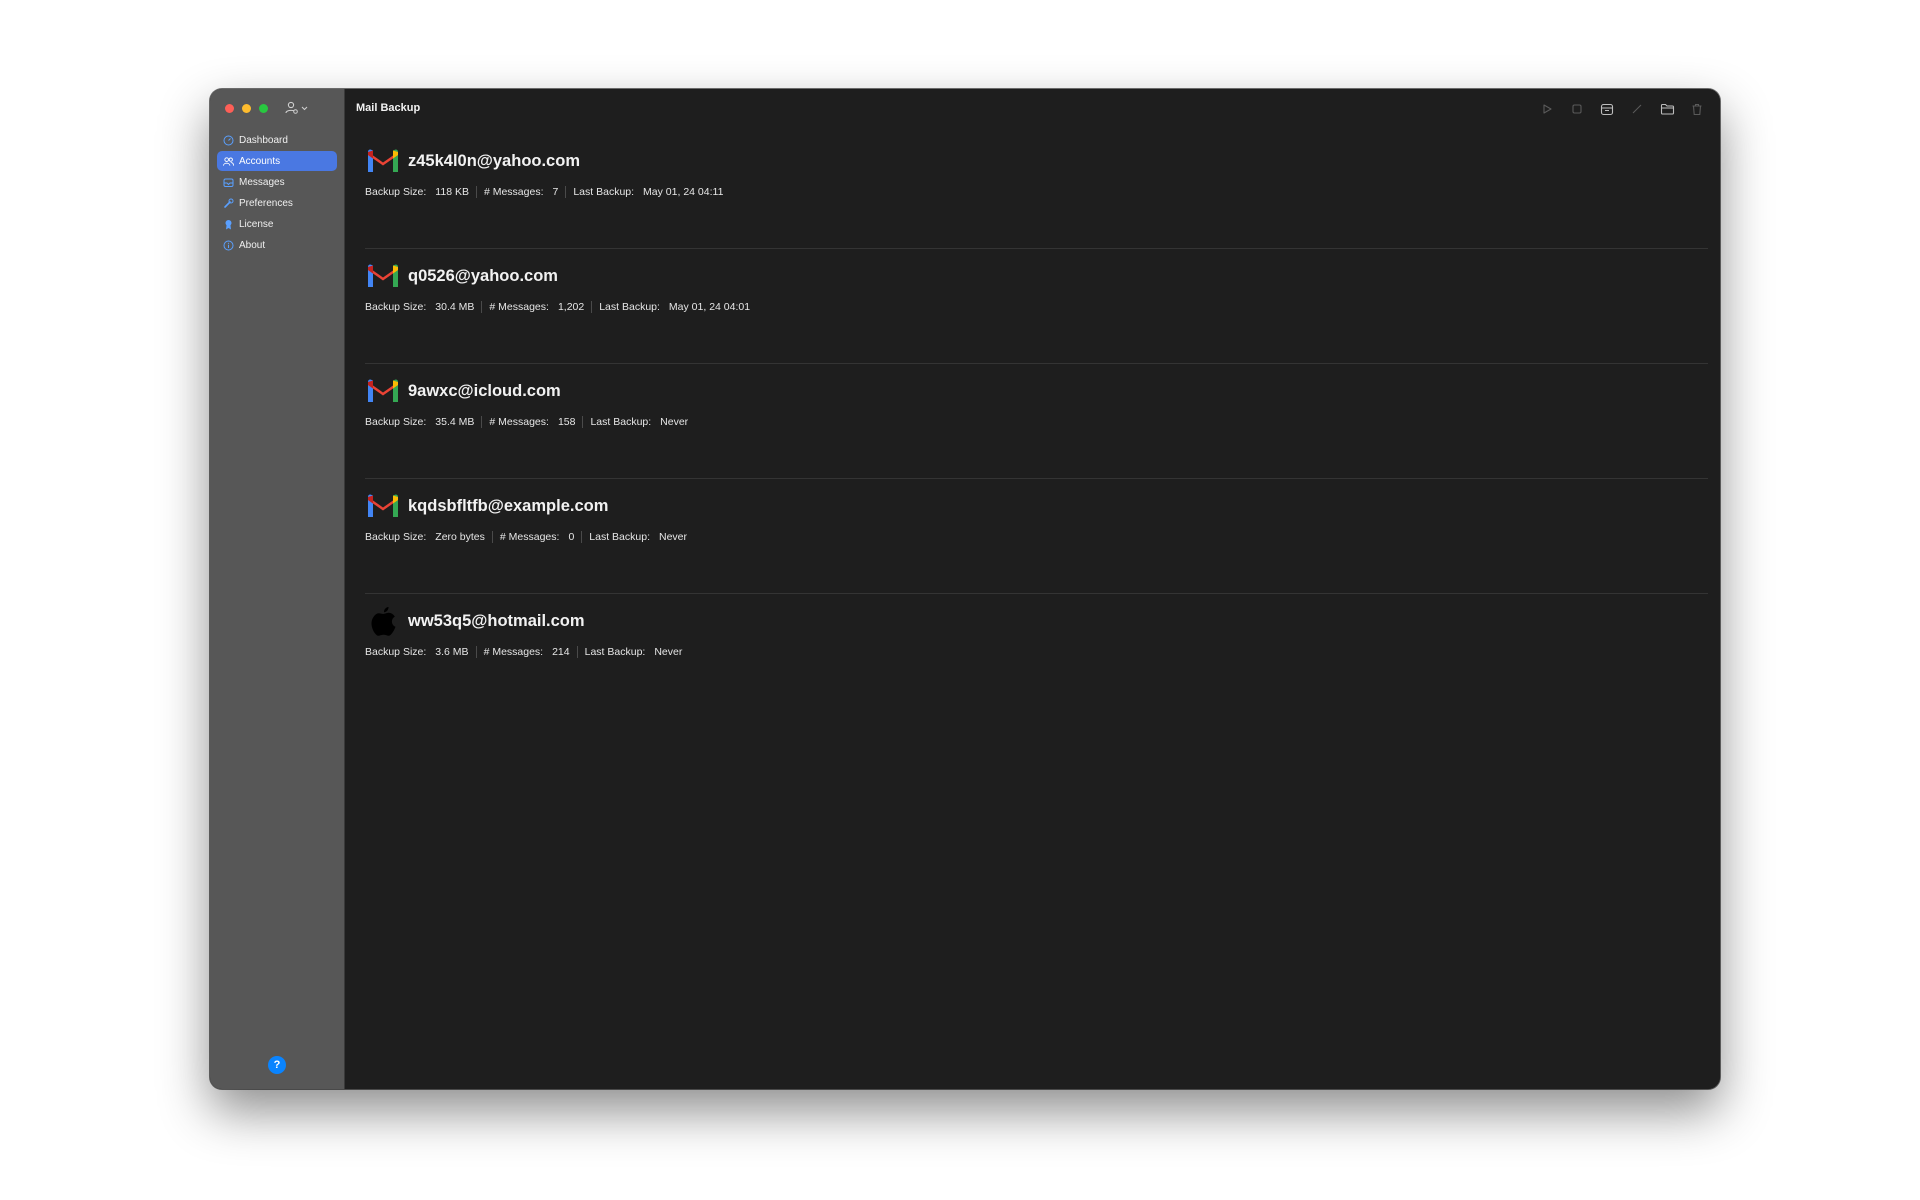 This screenshot has width=1920, height=1200. Describe the element at coordinates (263, 108) in the screenshot. I see `zoom-window-button` at that location.